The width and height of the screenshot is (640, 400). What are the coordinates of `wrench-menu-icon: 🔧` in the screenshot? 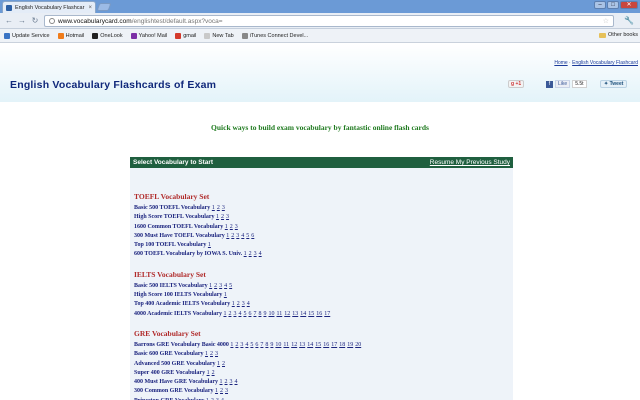 It's located at (629, 20).